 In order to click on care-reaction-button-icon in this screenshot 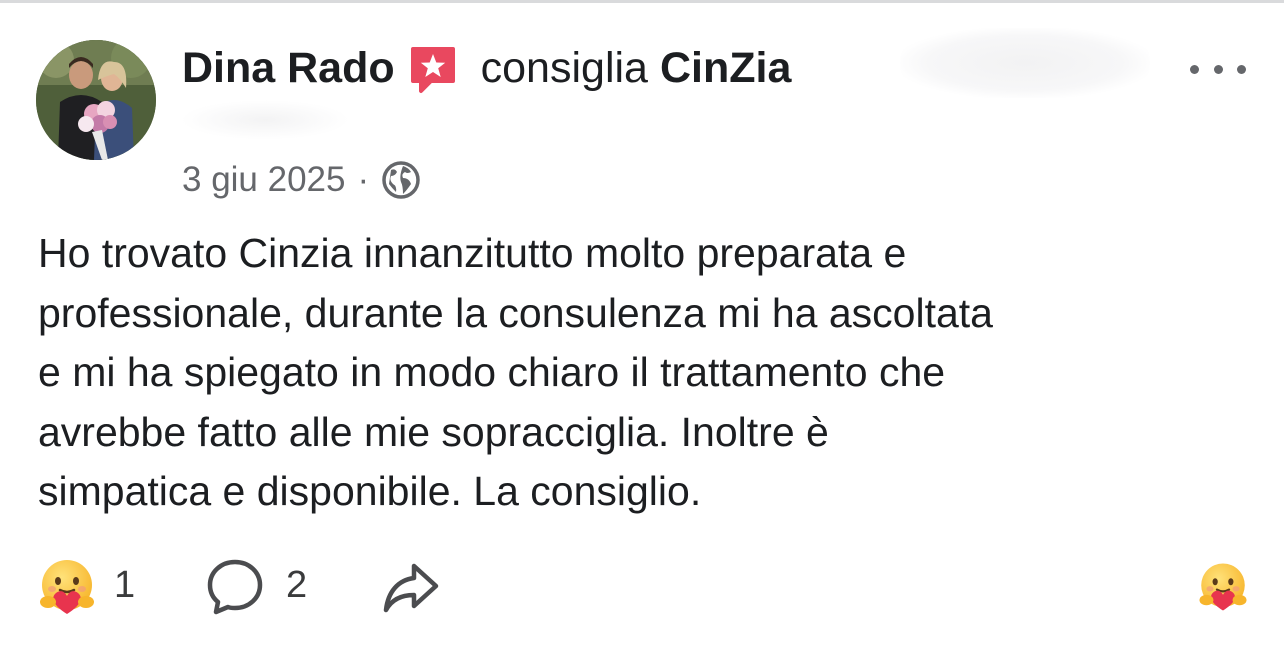, I will do `click(1223, 587)`.